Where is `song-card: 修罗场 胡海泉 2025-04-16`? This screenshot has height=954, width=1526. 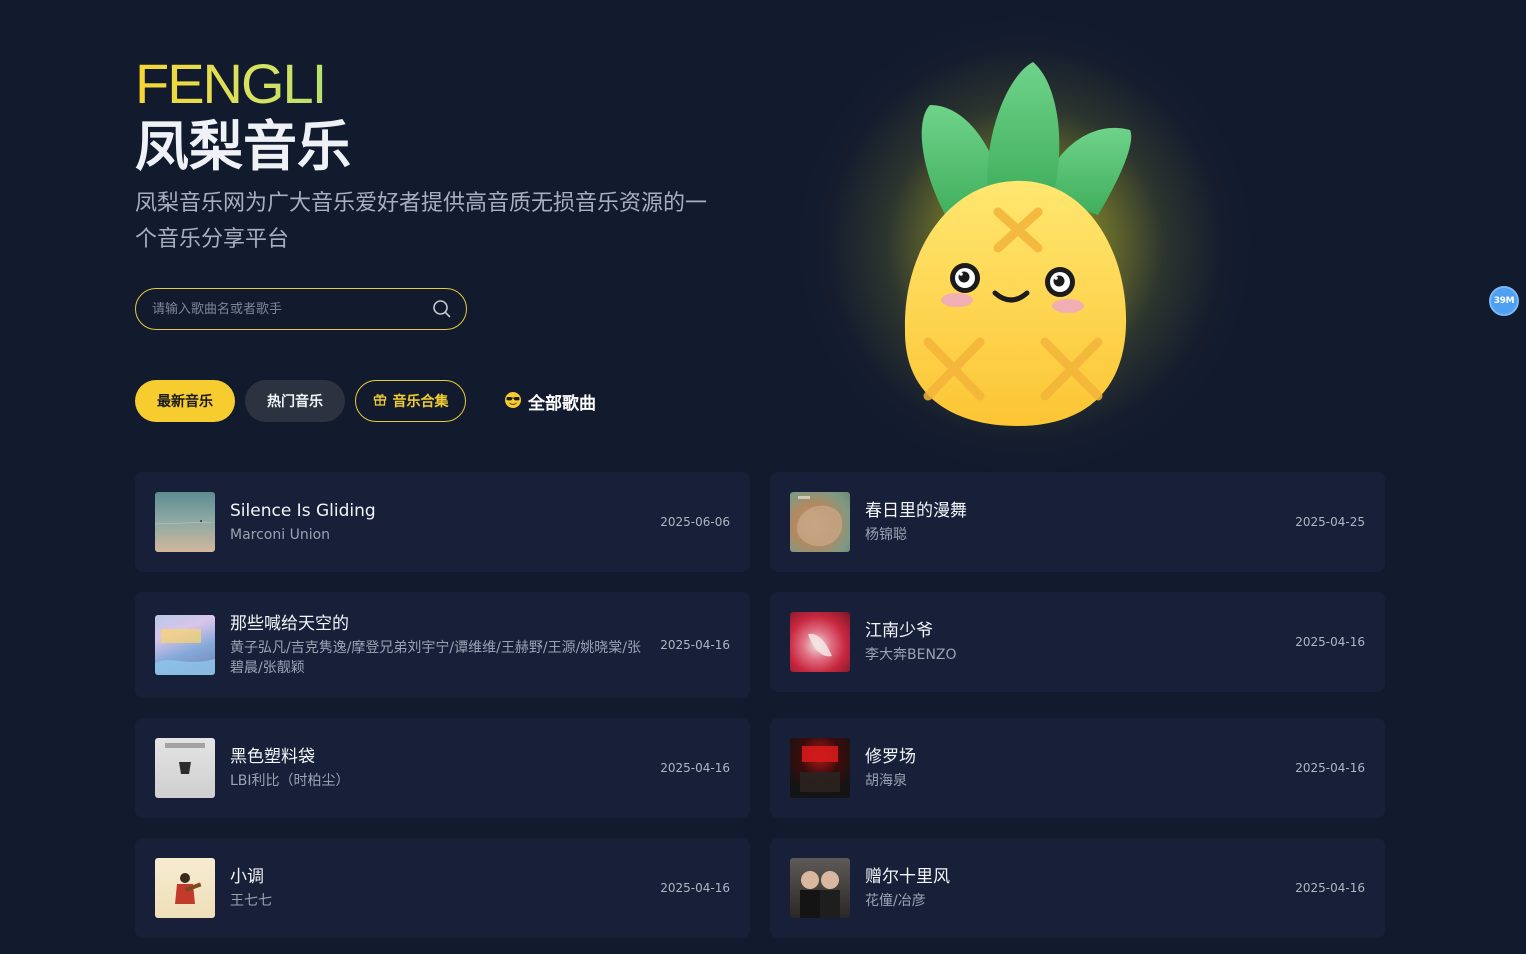
song-card: 修罗场 胡海泉 2025-04-16 is located at coordinates (1077, 768).